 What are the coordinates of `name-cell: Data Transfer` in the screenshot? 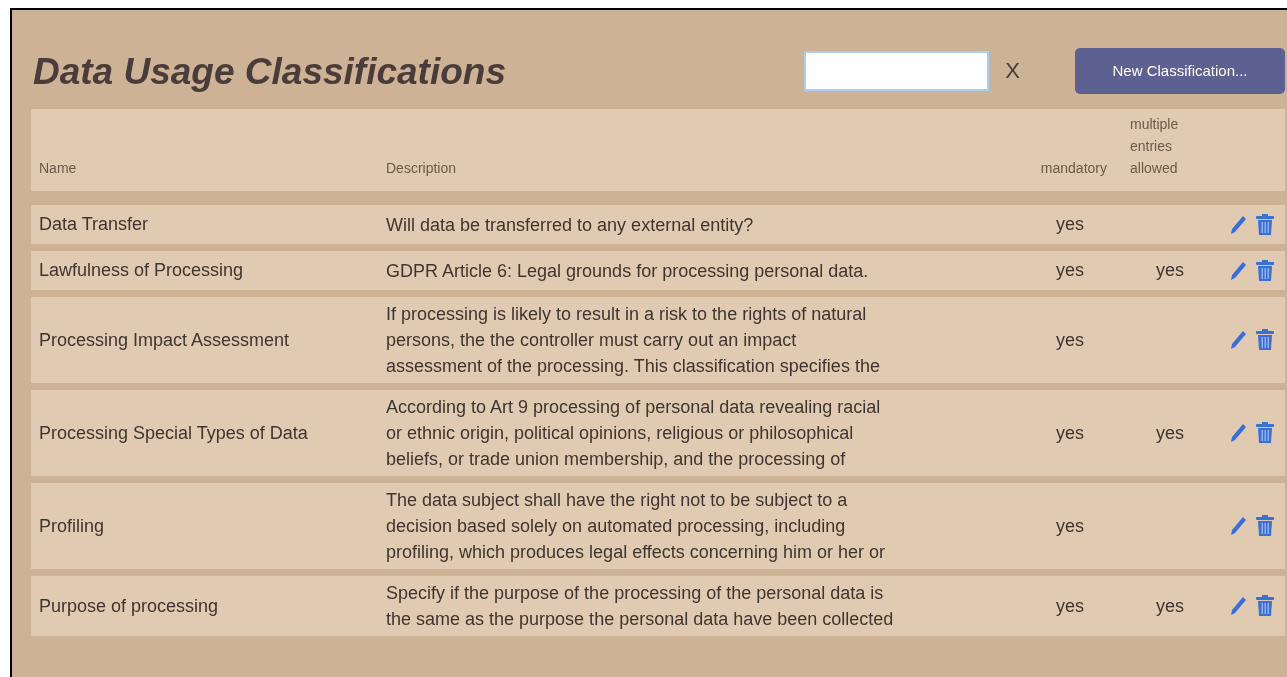 It's located at (94, 224).